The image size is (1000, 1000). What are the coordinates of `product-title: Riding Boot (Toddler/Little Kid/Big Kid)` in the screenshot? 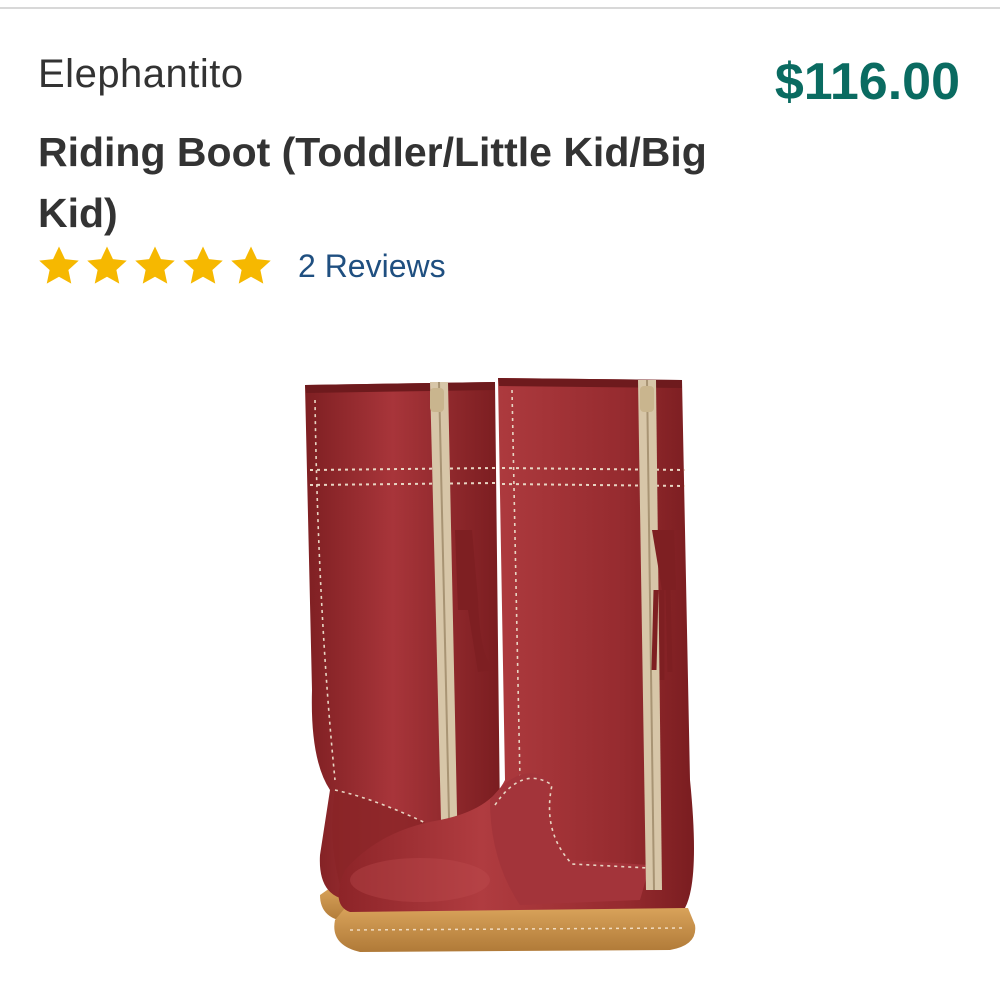 It's located at (372, 182).